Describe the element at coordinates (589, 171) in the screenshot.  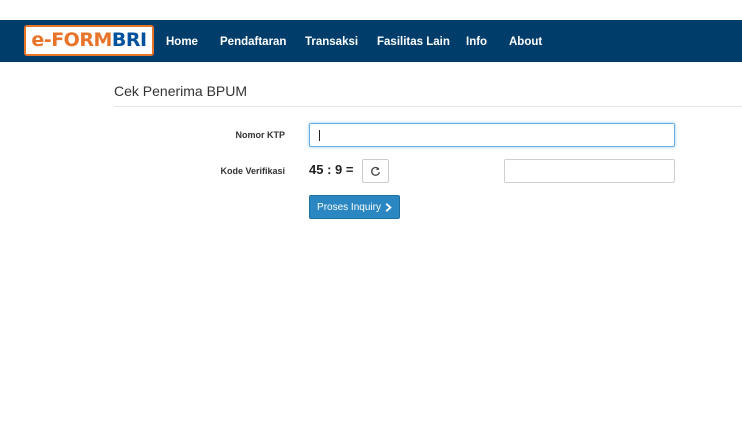
I see `captcha-answer-input` at that location.